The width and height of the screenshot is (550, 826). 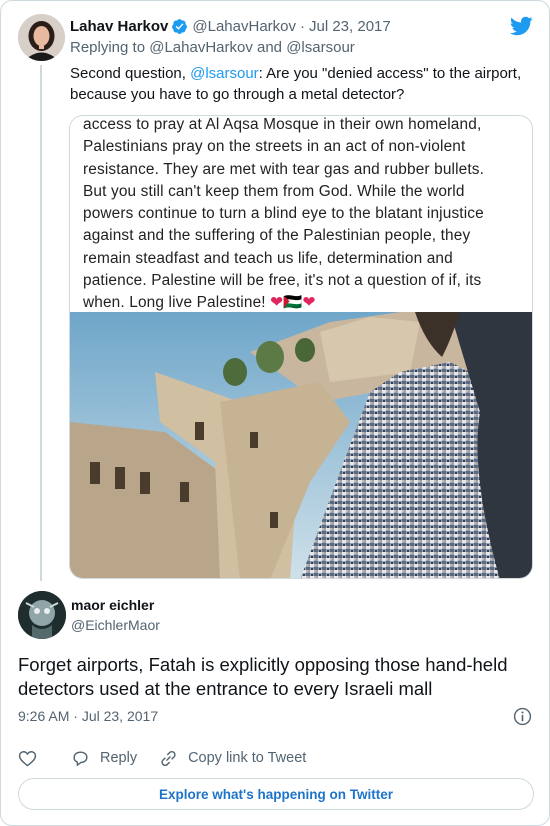 What do you see at coordinates (270, 47) in the screenshot?
I see `replying-and: and` at bounding box center [270, 47].